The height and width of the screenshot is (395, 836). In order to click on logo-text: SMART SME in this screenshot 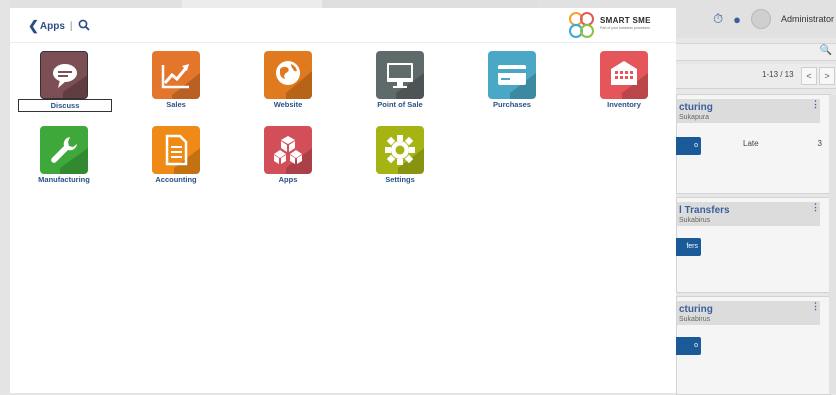, I will do `click(625, 20)`.